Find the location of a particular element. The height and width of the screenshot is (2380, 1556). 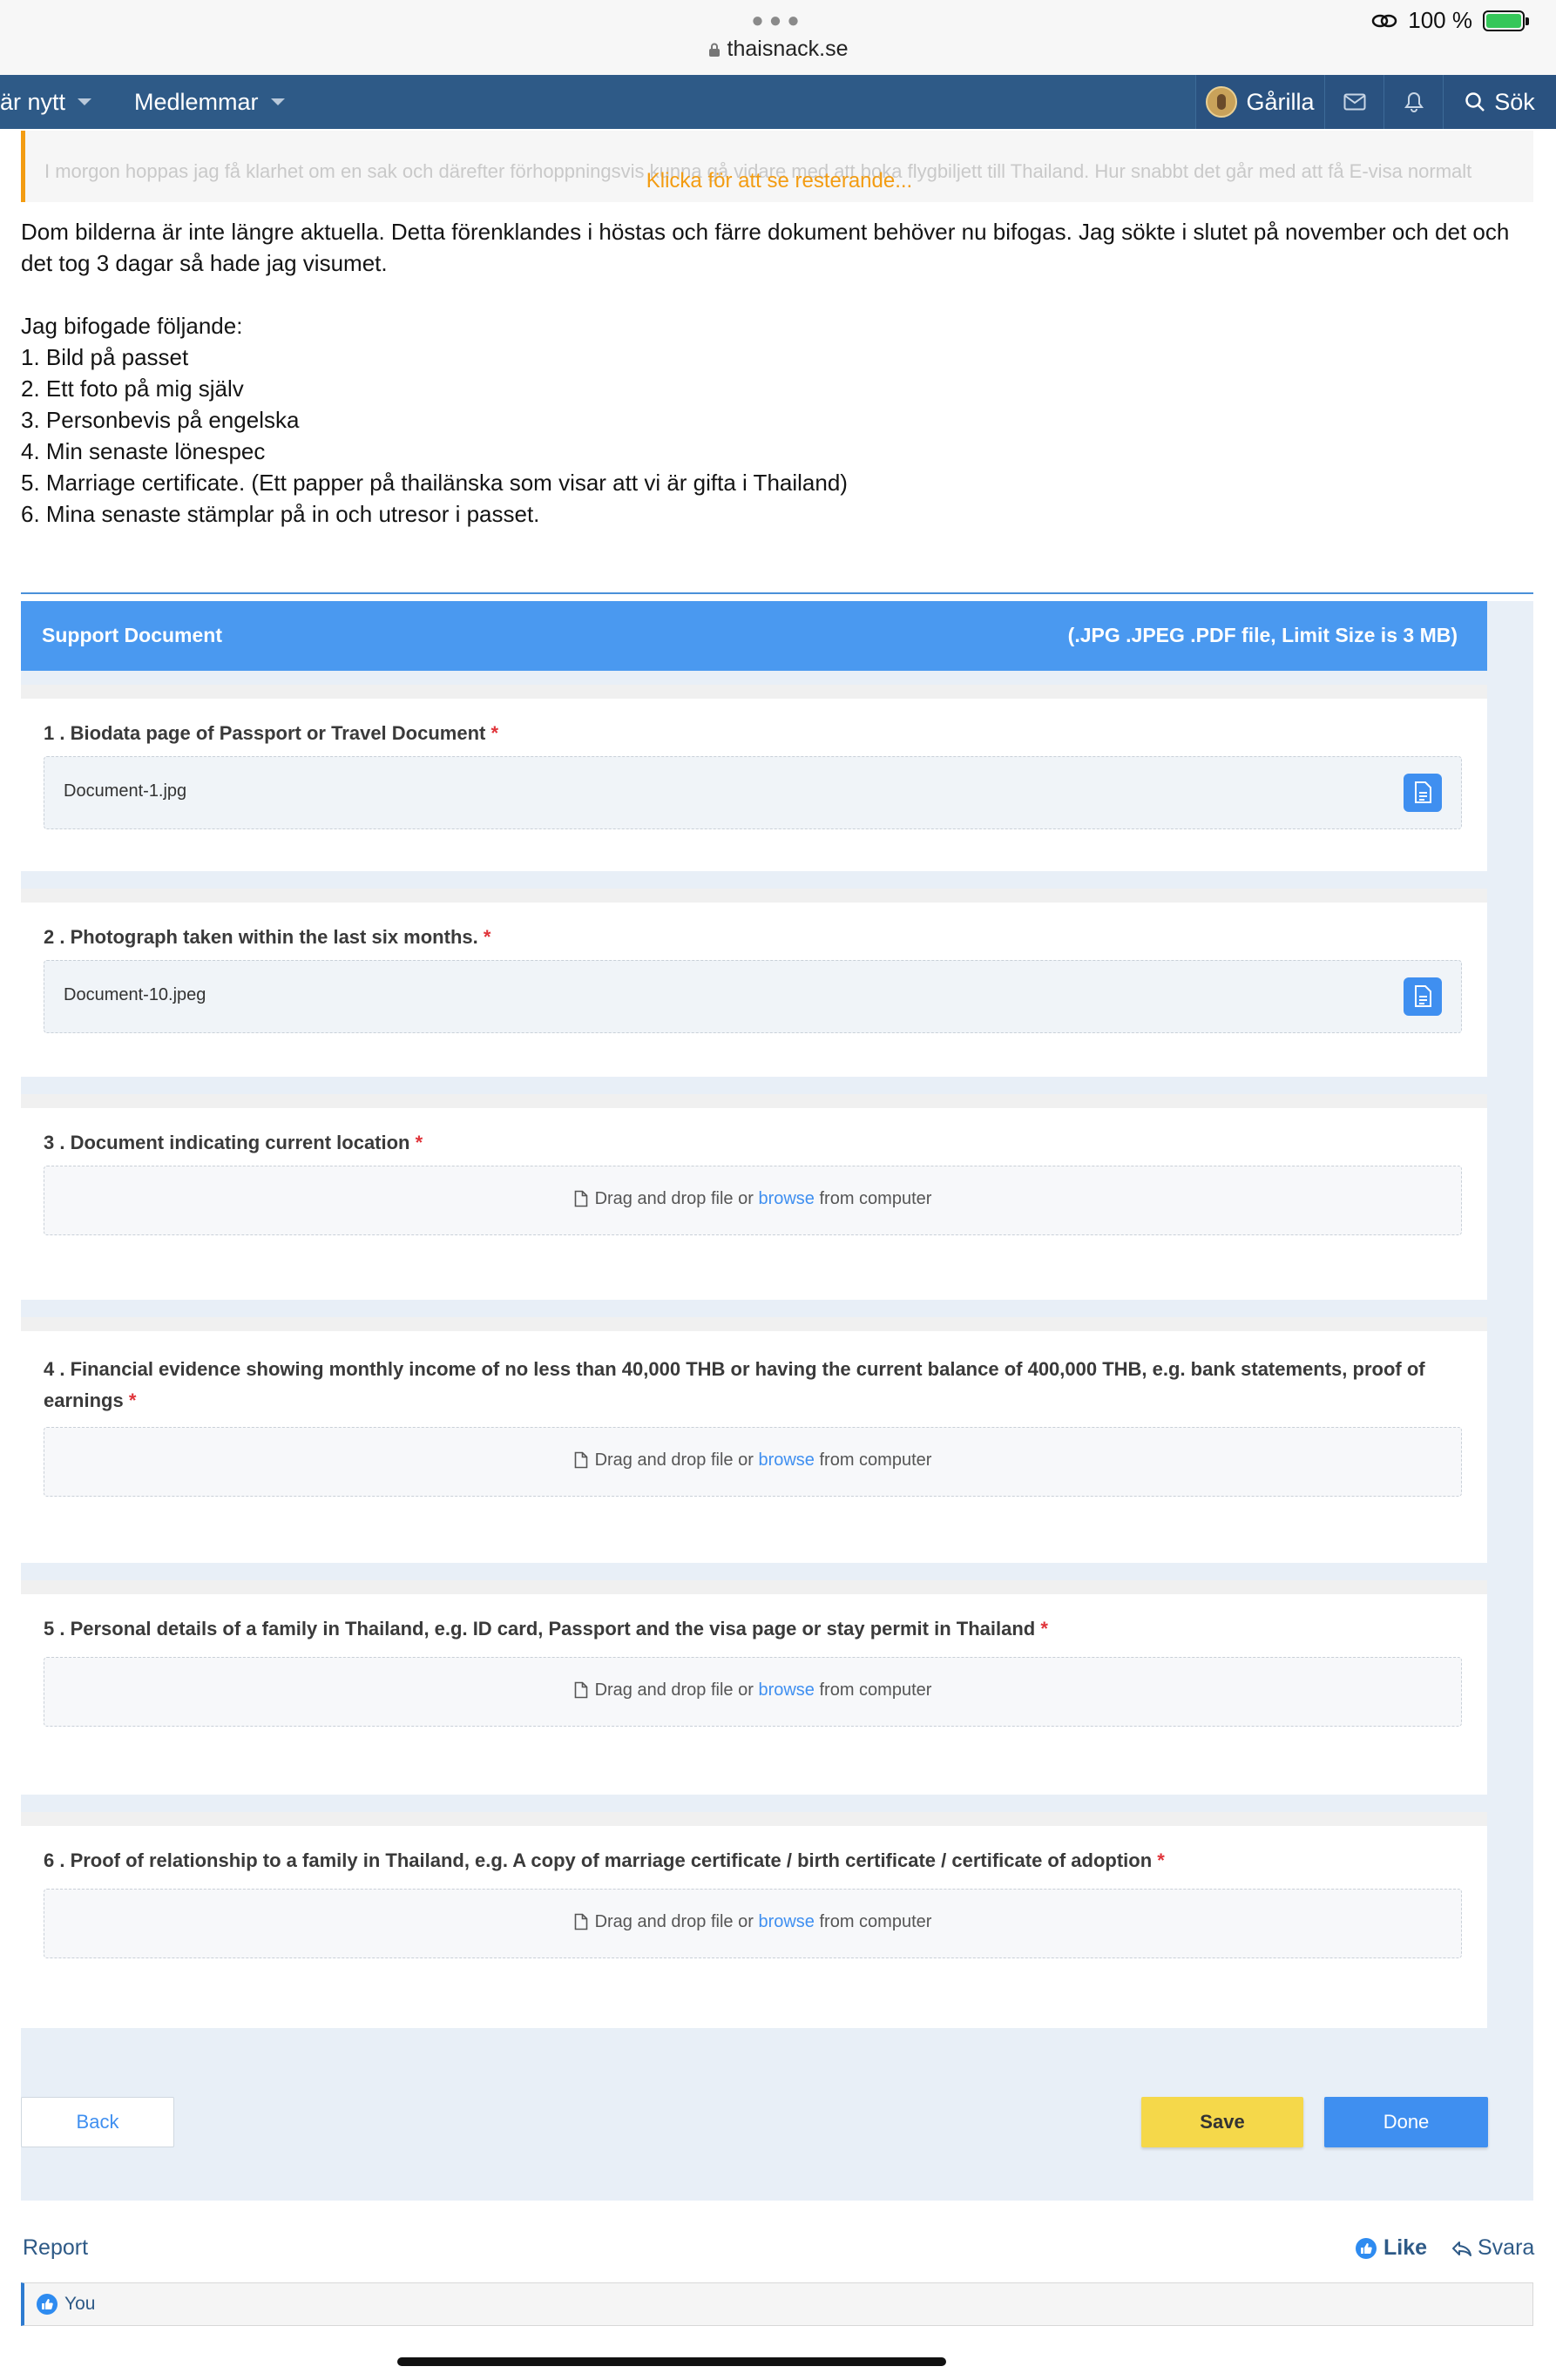

battery-percent: 100 % is located at coordinates (1440, 20).